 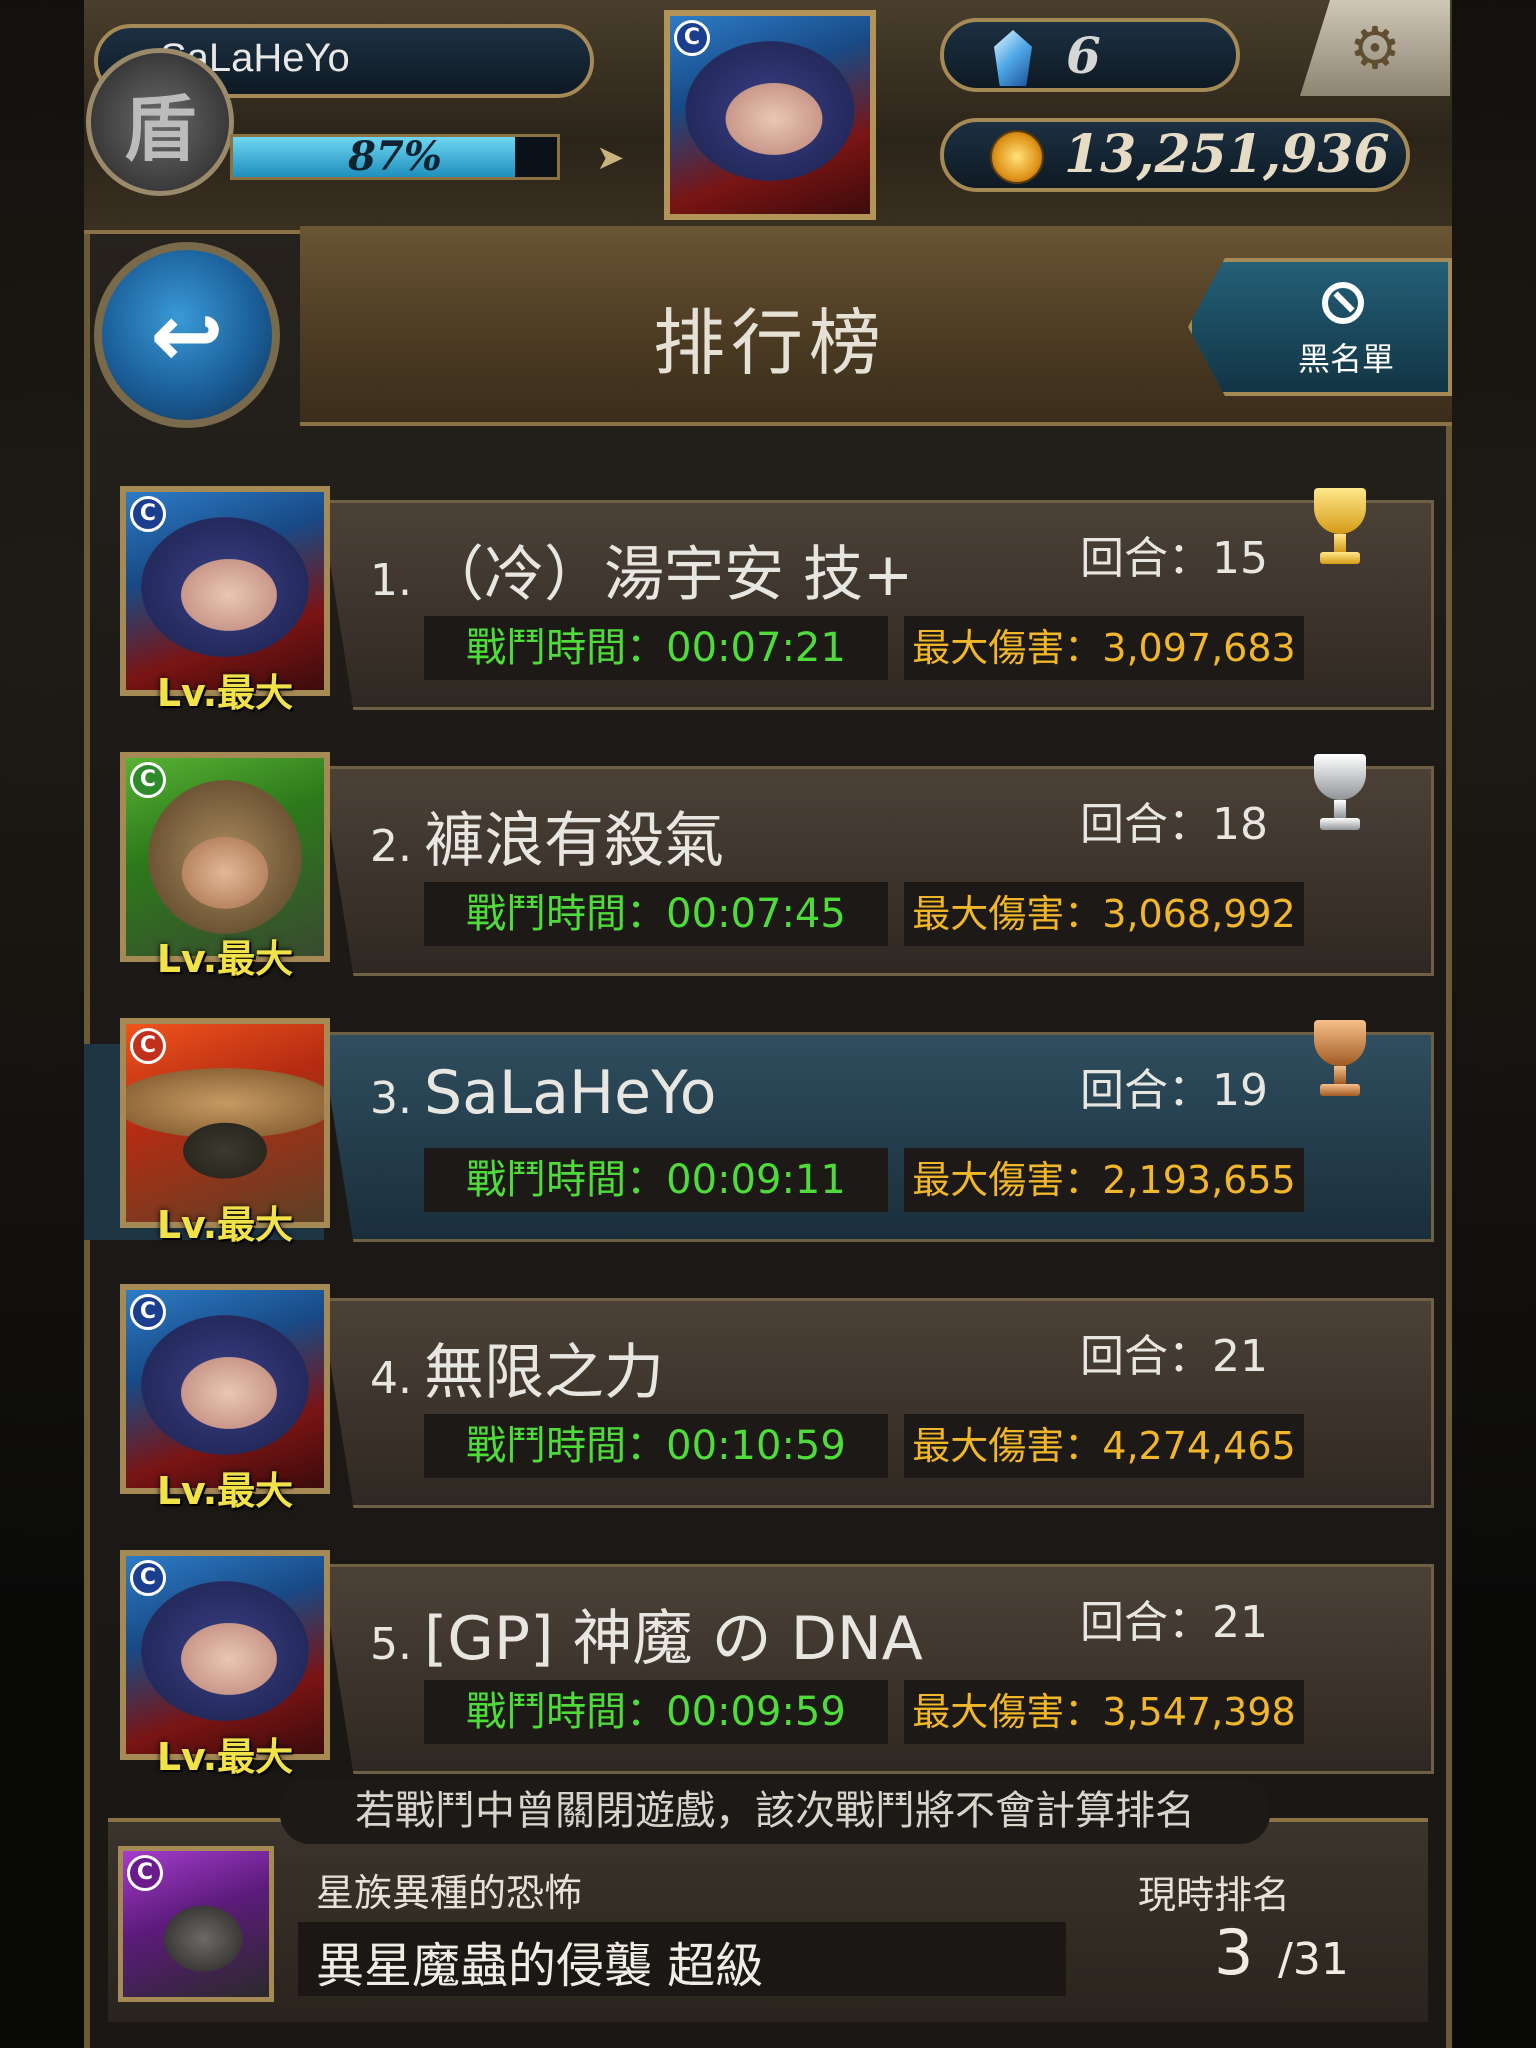 I want to click on player-name: SaLaHeYo, so click(x=570, y=1093).